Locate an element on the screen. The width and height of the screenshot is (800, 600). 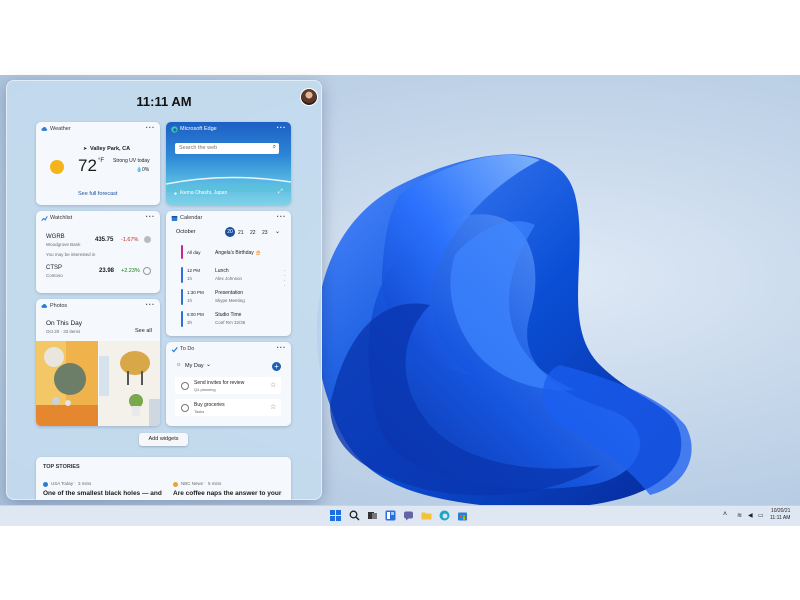
add-task-button: + is located at coordinates (276, 366).